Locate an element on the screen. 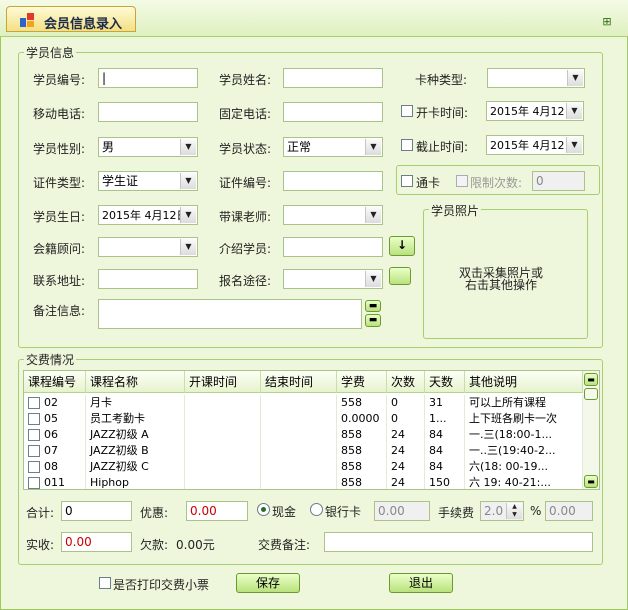  table-cell: 011 is located at coordinates (55, 482).